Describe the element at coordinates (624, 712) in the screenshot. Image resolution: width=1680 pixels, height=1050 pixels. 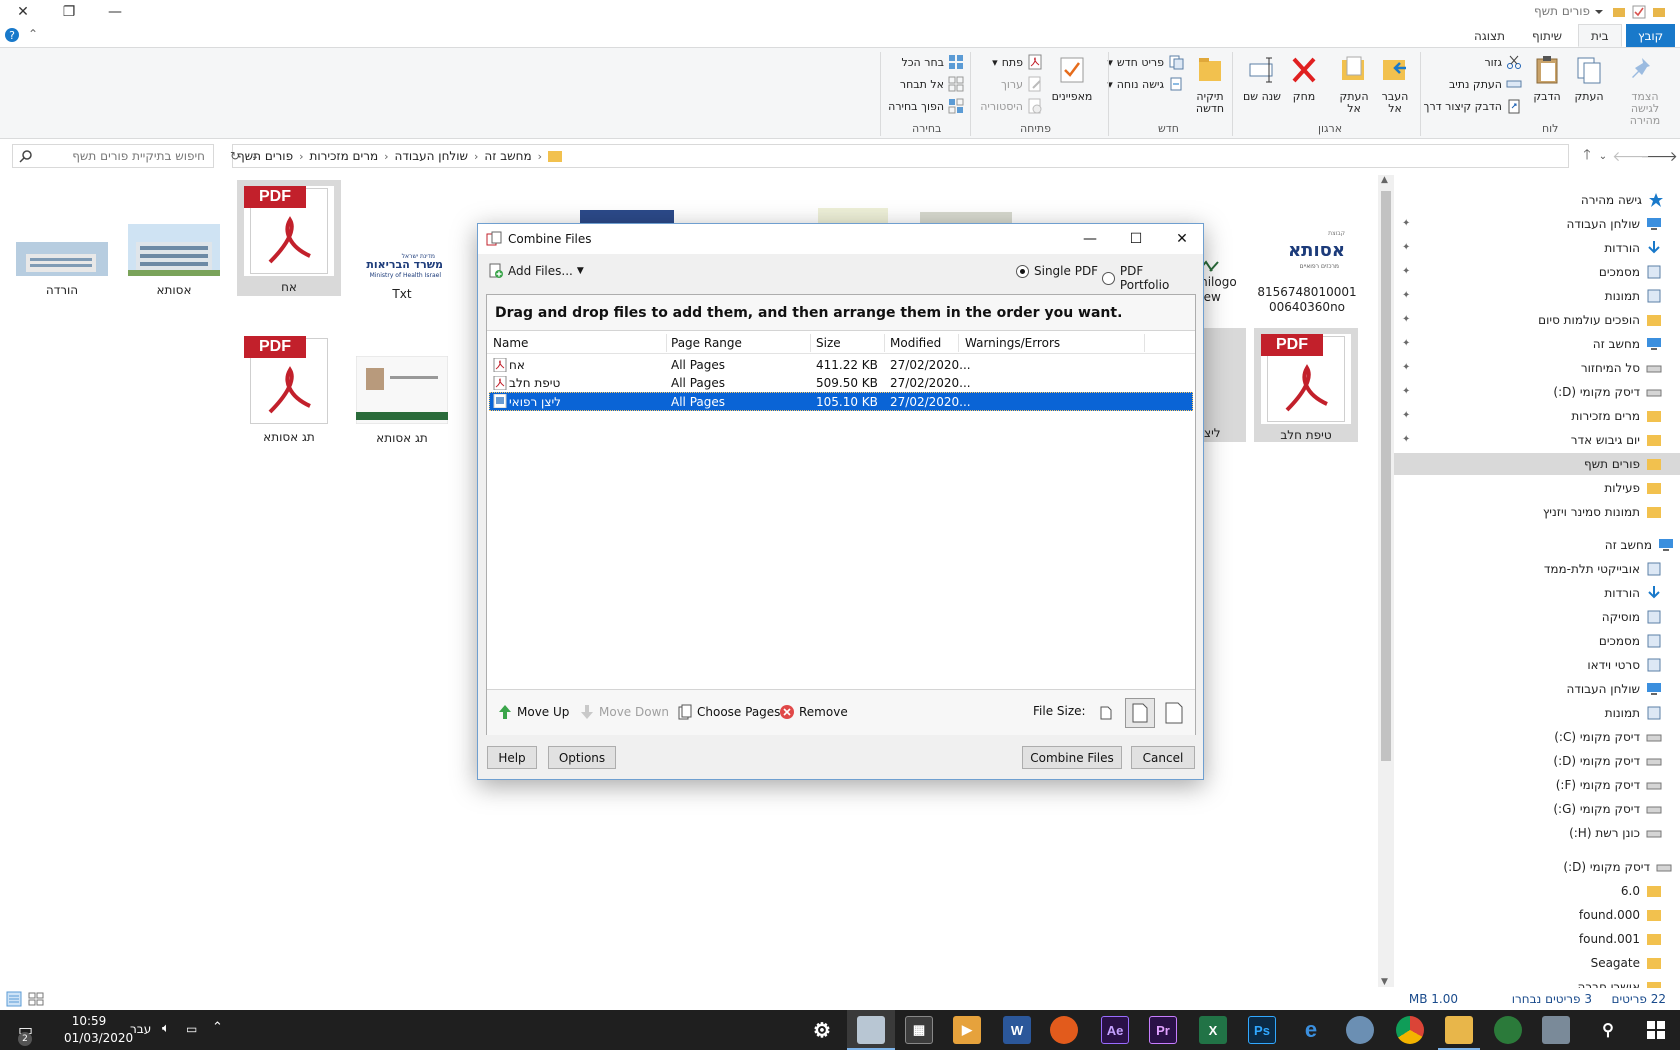
I see `move-down-button: Move Down` at that location.